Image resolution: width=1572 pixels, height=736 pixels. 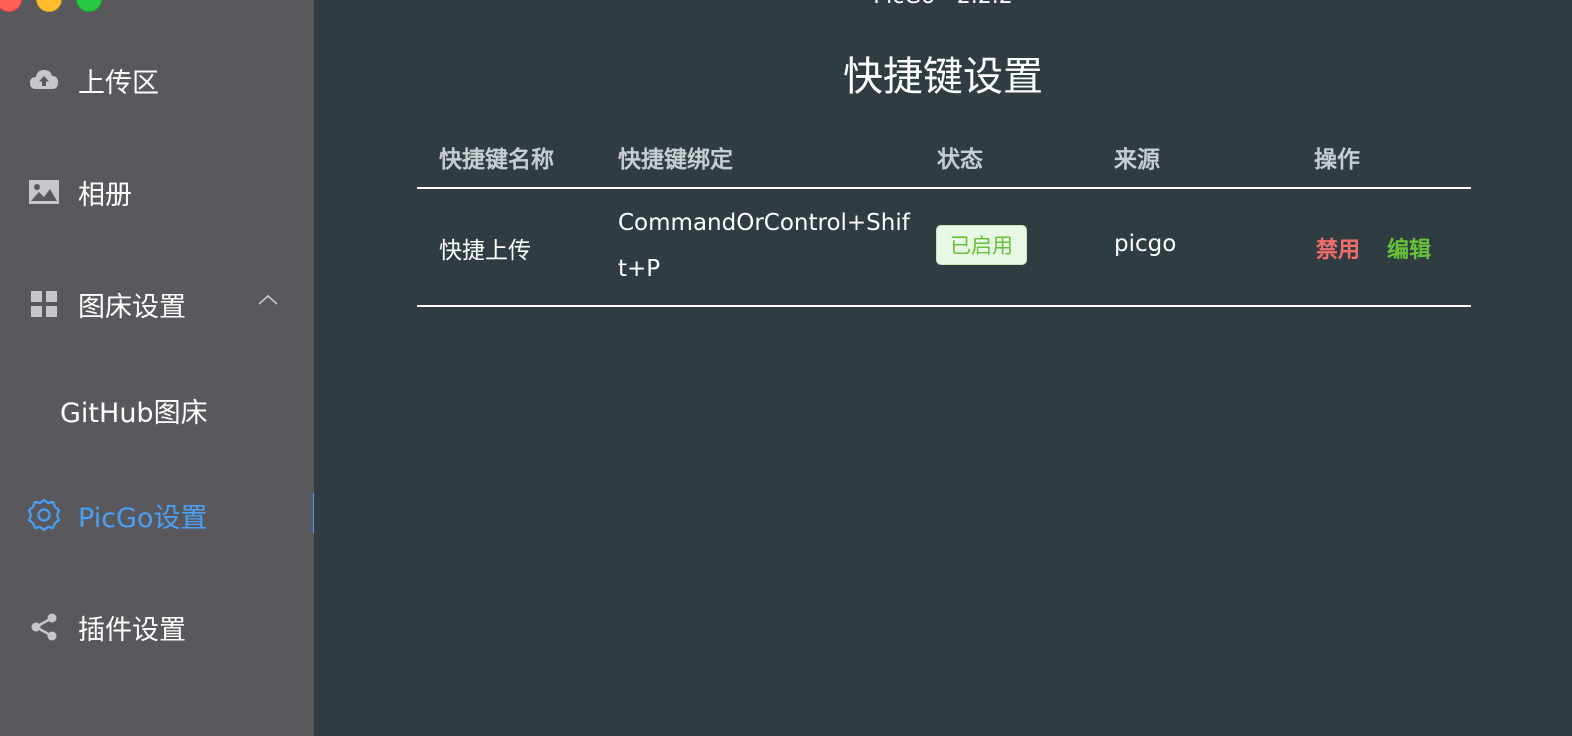 What do you see at coordinates (132, 307) in the screenshot?
I see `sidebar-item-label: 图床设置` at bounding box center [132, 307].